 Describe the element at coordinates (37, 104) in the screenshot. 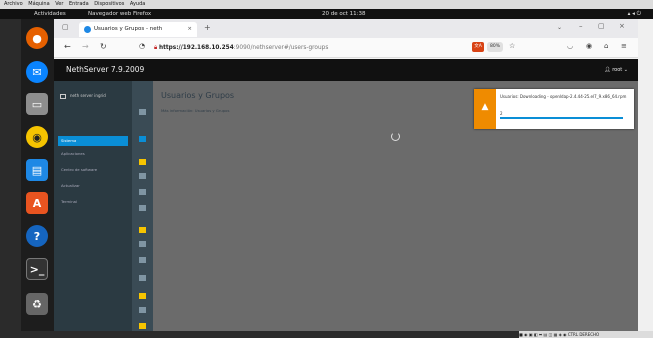

I see `files-icon: ▭` at that location.